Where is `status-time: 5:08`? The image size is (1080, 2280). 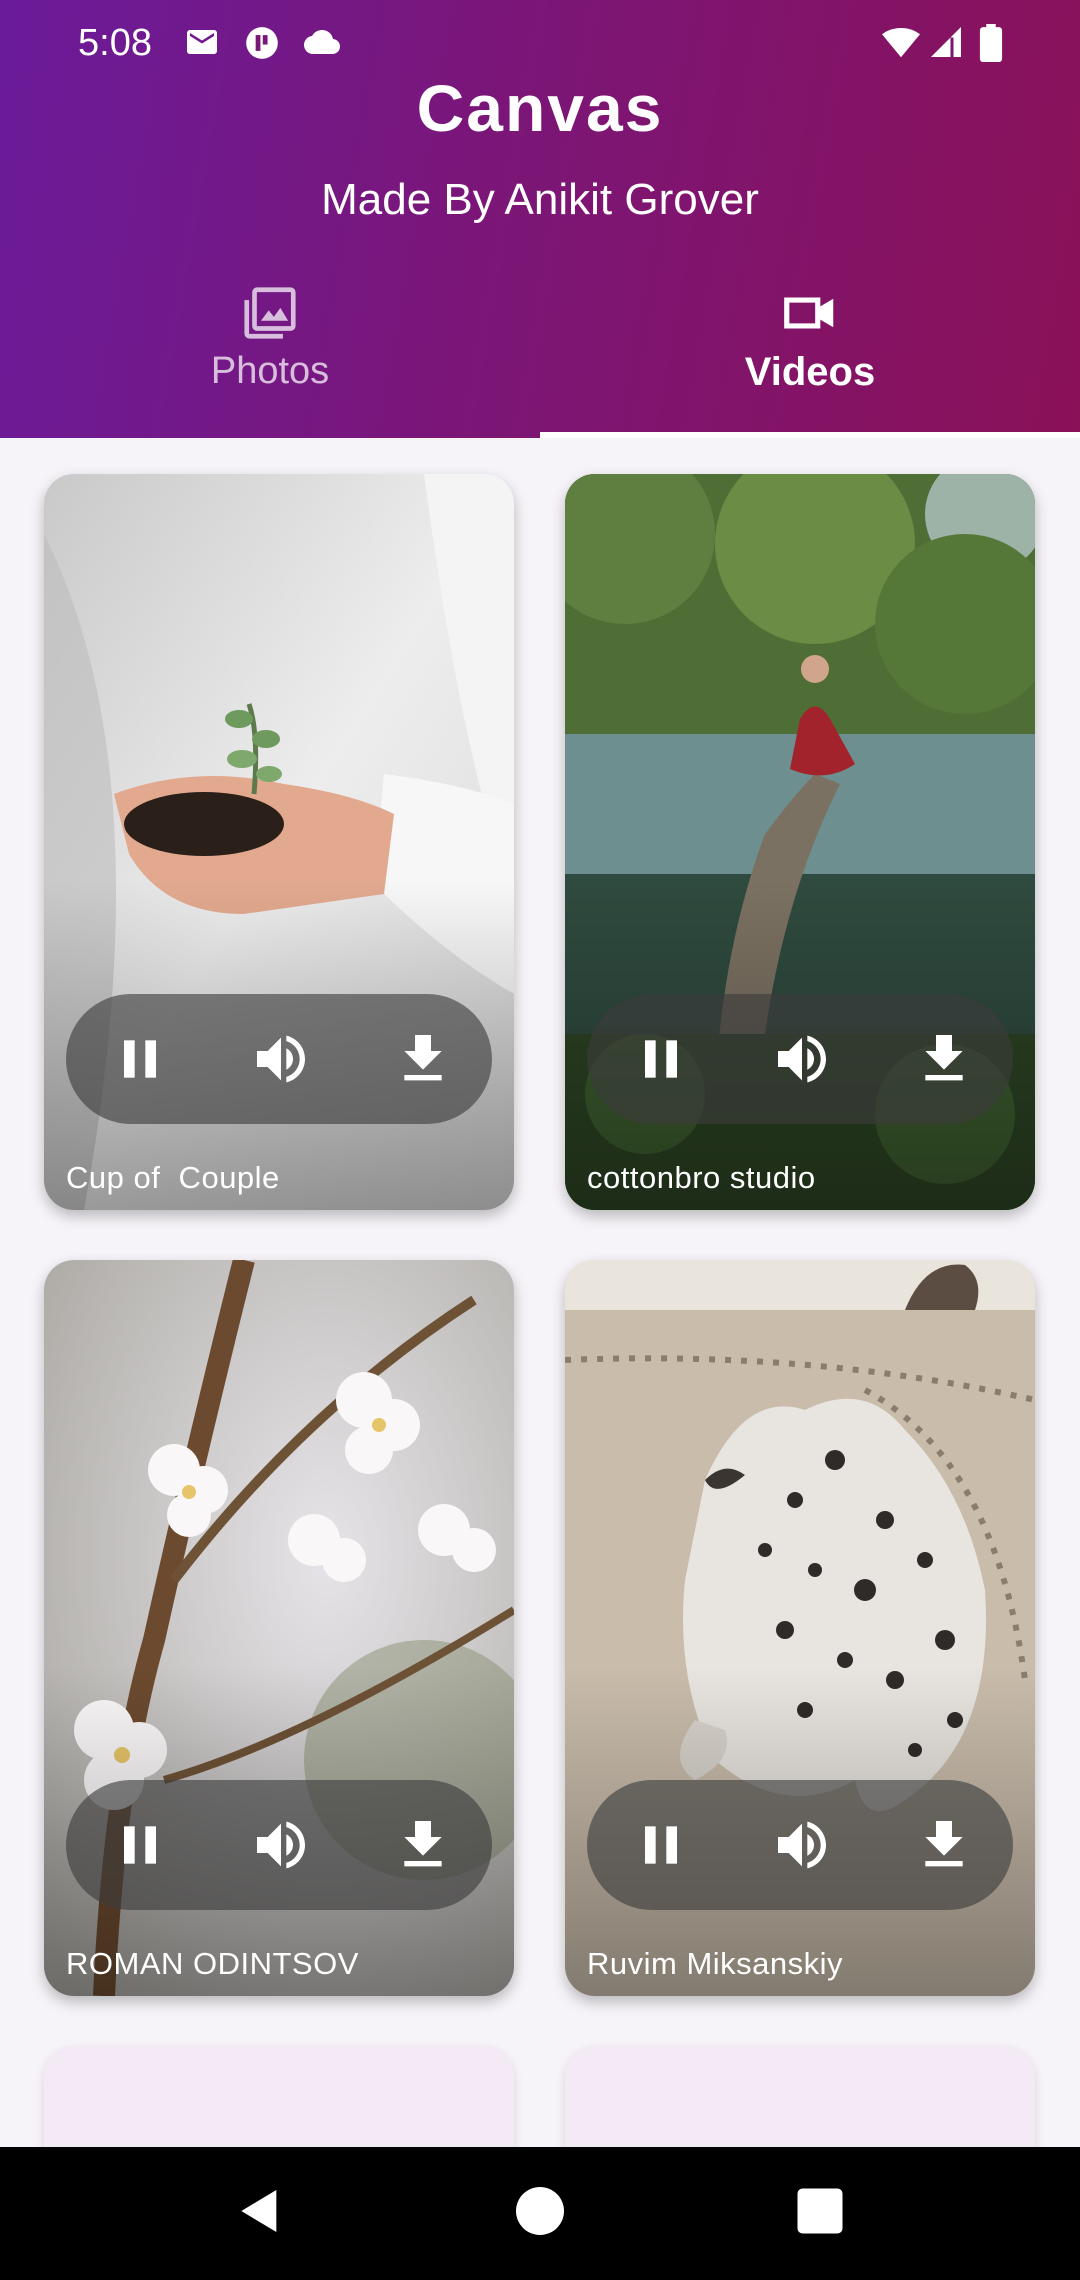 status-time: 5:08 is located at coordinates (115, 43).